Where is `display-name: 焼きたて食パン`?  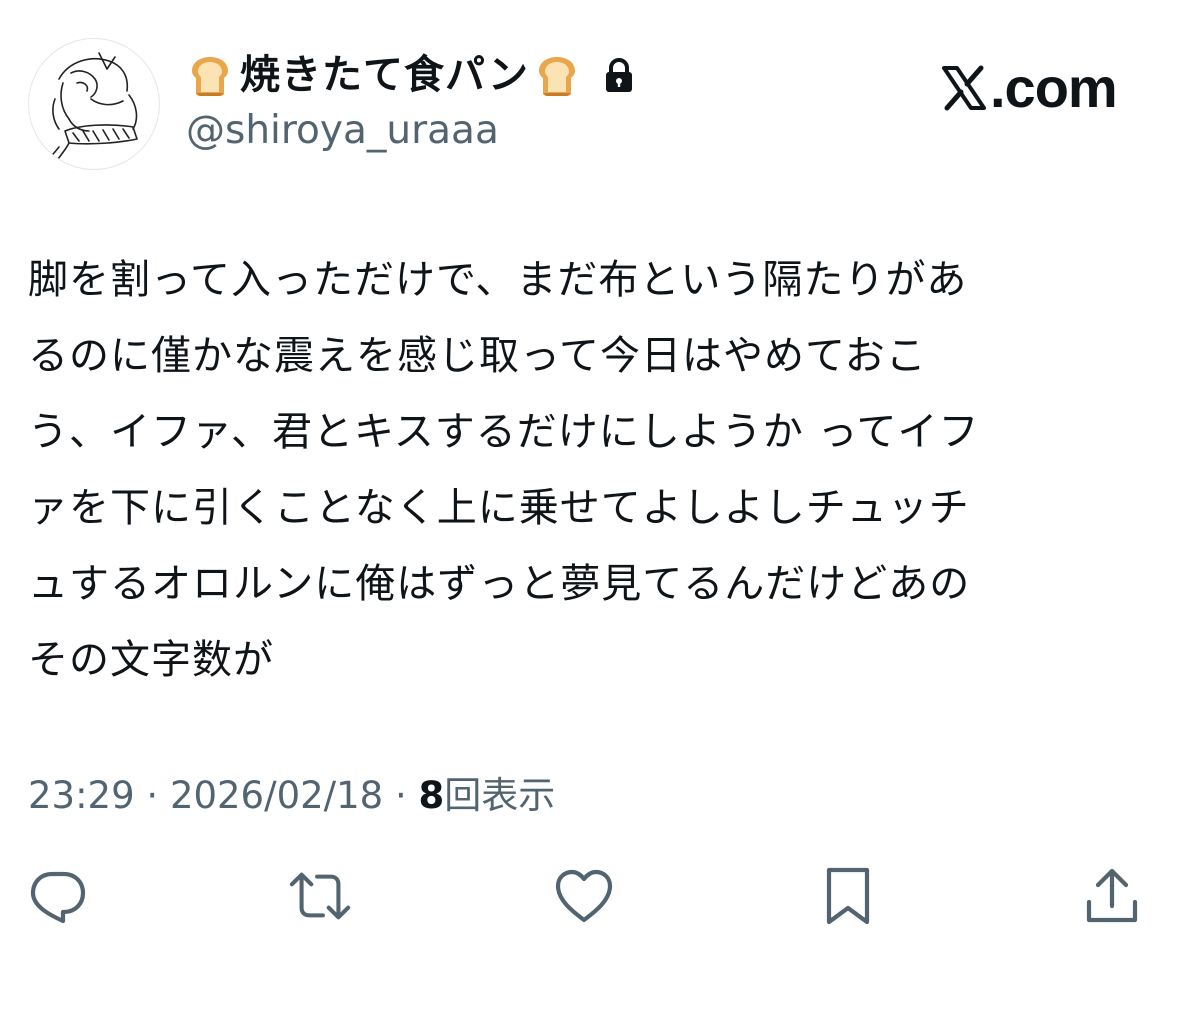 display-name: 焼きたて食パン is located at coordinates (384, 75).